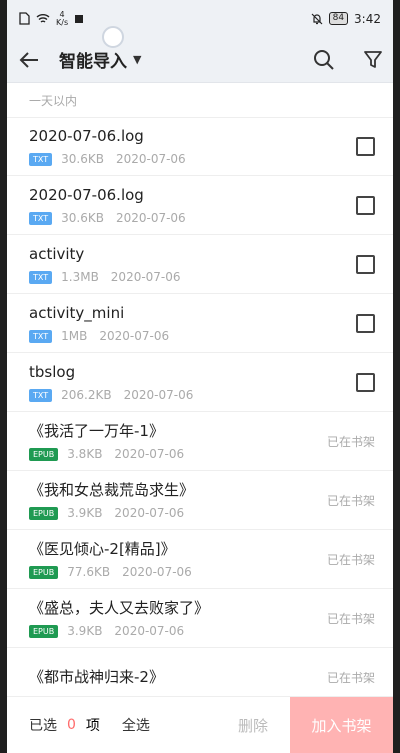 This screenshot has width=400, height=753. Describe the element at coordinates (85, 454) in the screenshot. I see `file-size: 3.8KB` at that location.